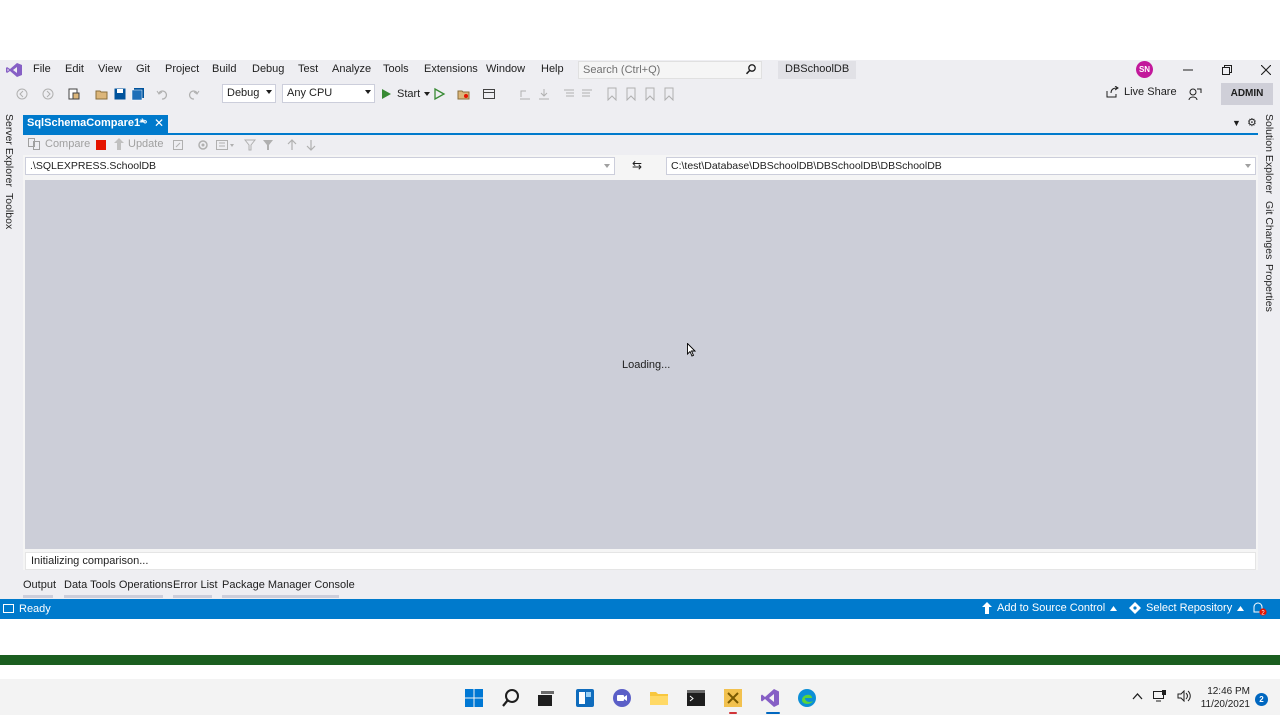 This screenshot has height=720, width=1280. I want to click on generate-script-icon, so click(178, 145).